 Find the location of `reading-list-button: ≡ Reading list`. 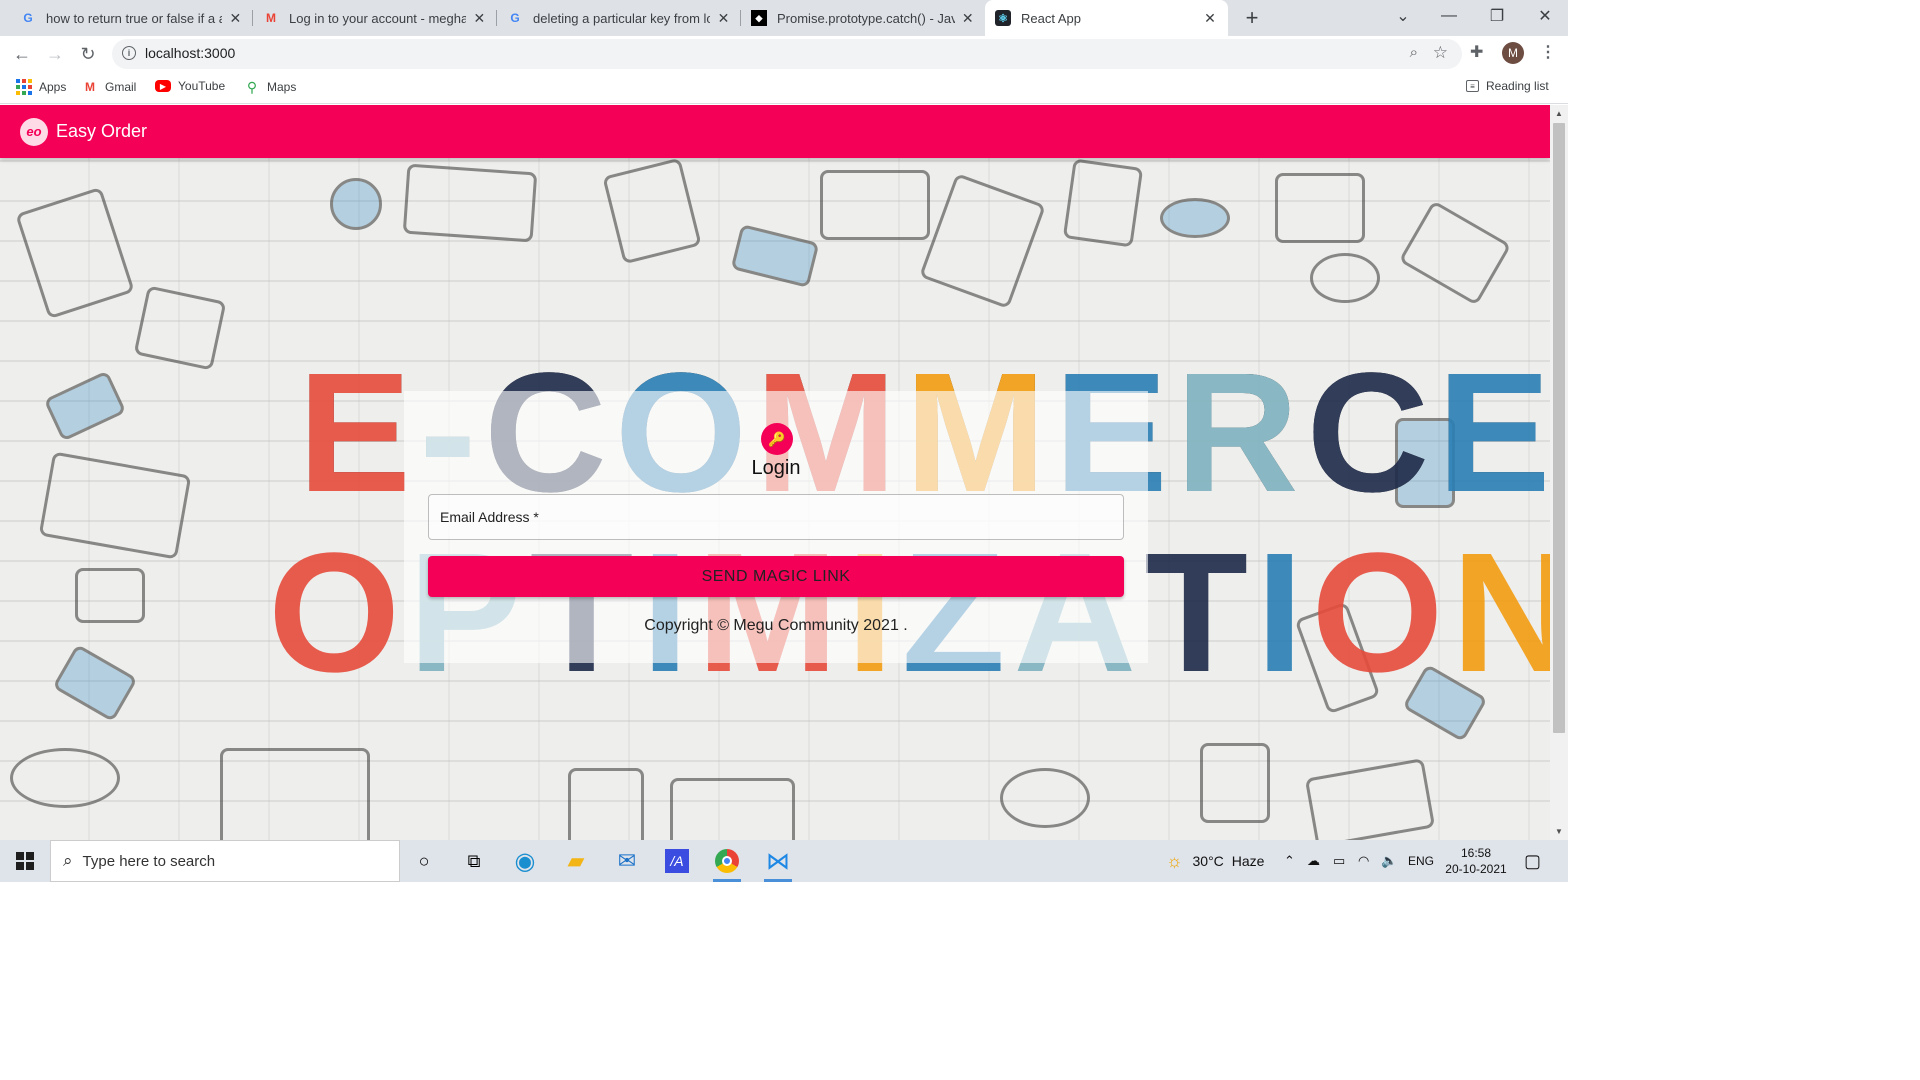

reading-list-button: ≡ Reading list is located at coordinates (1507, 86).